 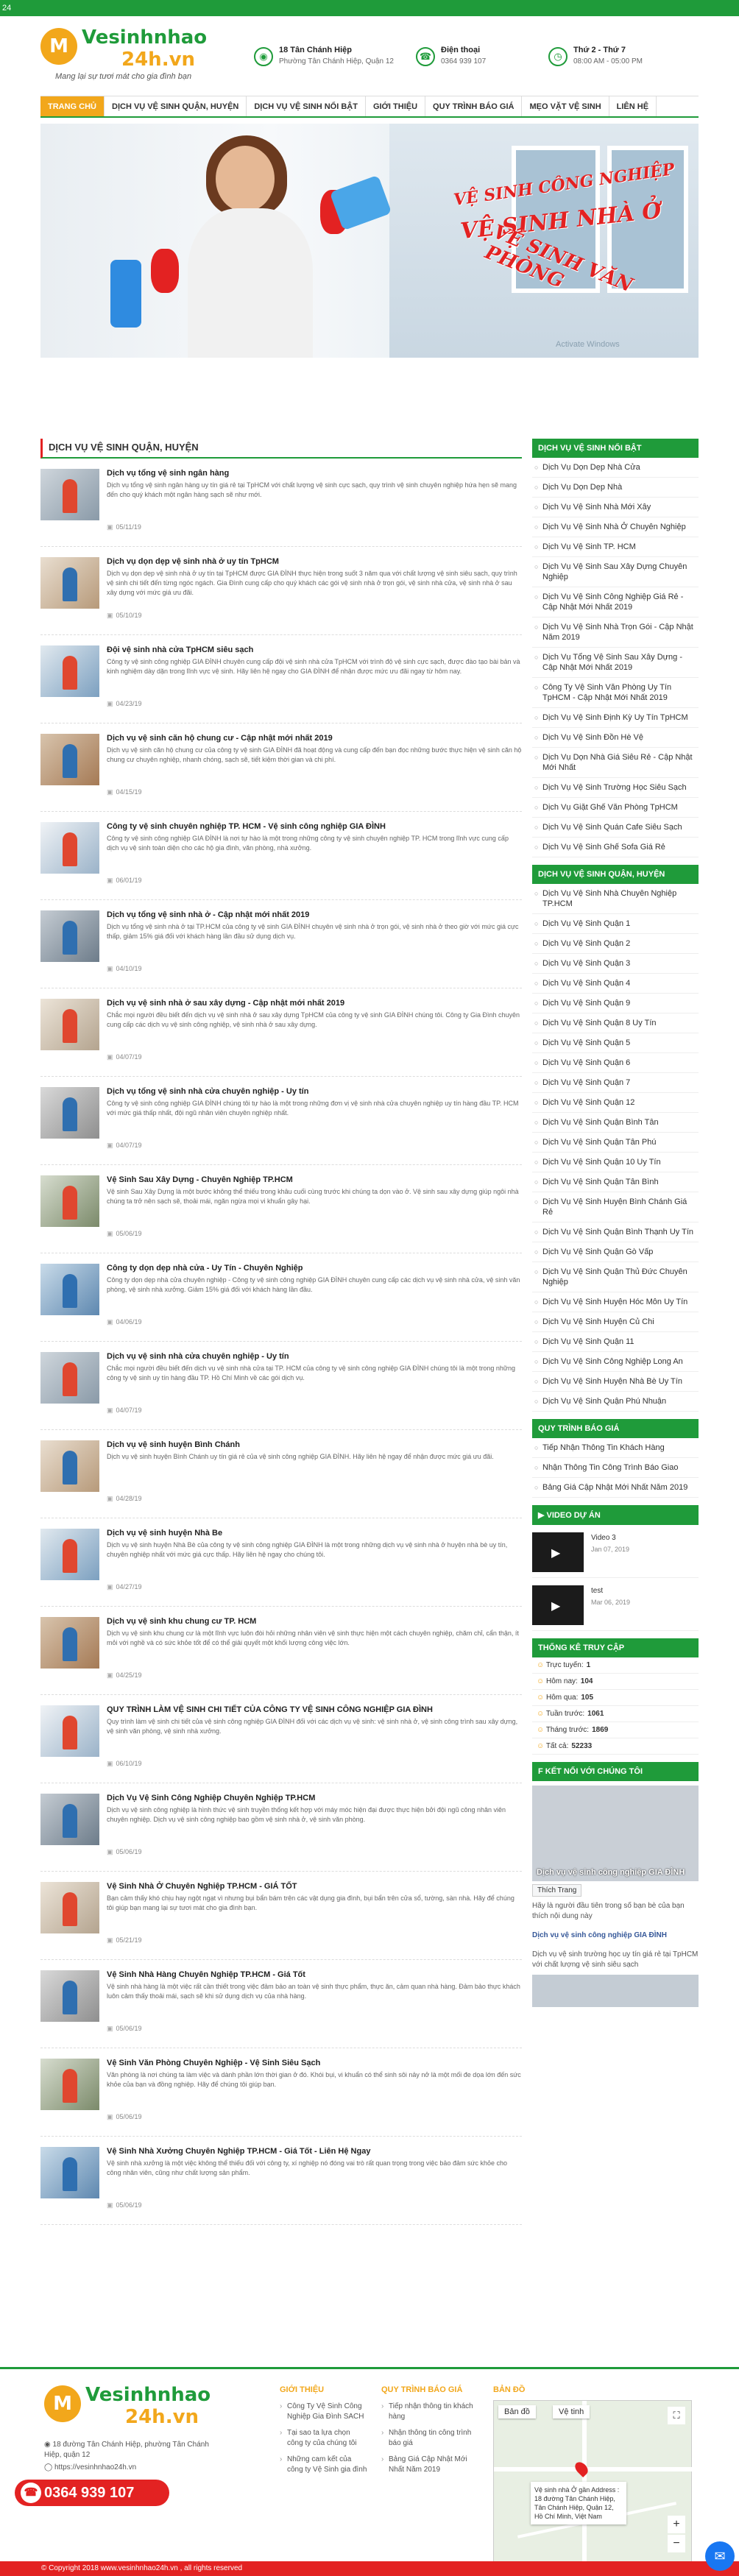 I want to click on district-service-link: Dịch Vụ Vệ Sinh Quận 6, so click(x=615, y=1063).